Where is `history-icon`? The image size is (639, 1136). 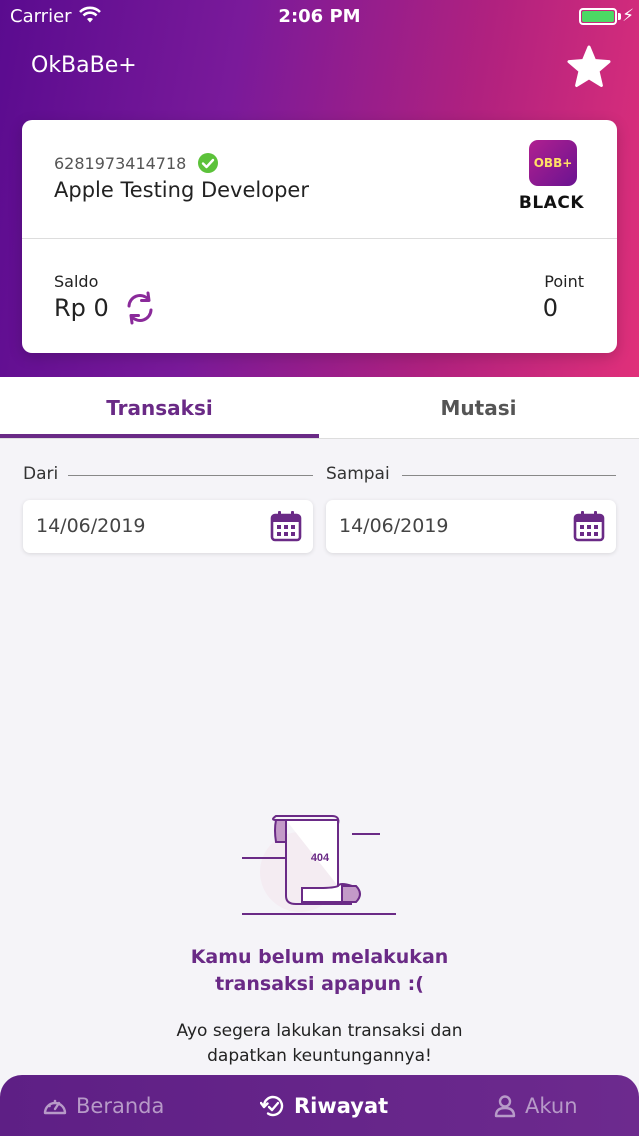
history-icon is located at coordinates (272, 1105).